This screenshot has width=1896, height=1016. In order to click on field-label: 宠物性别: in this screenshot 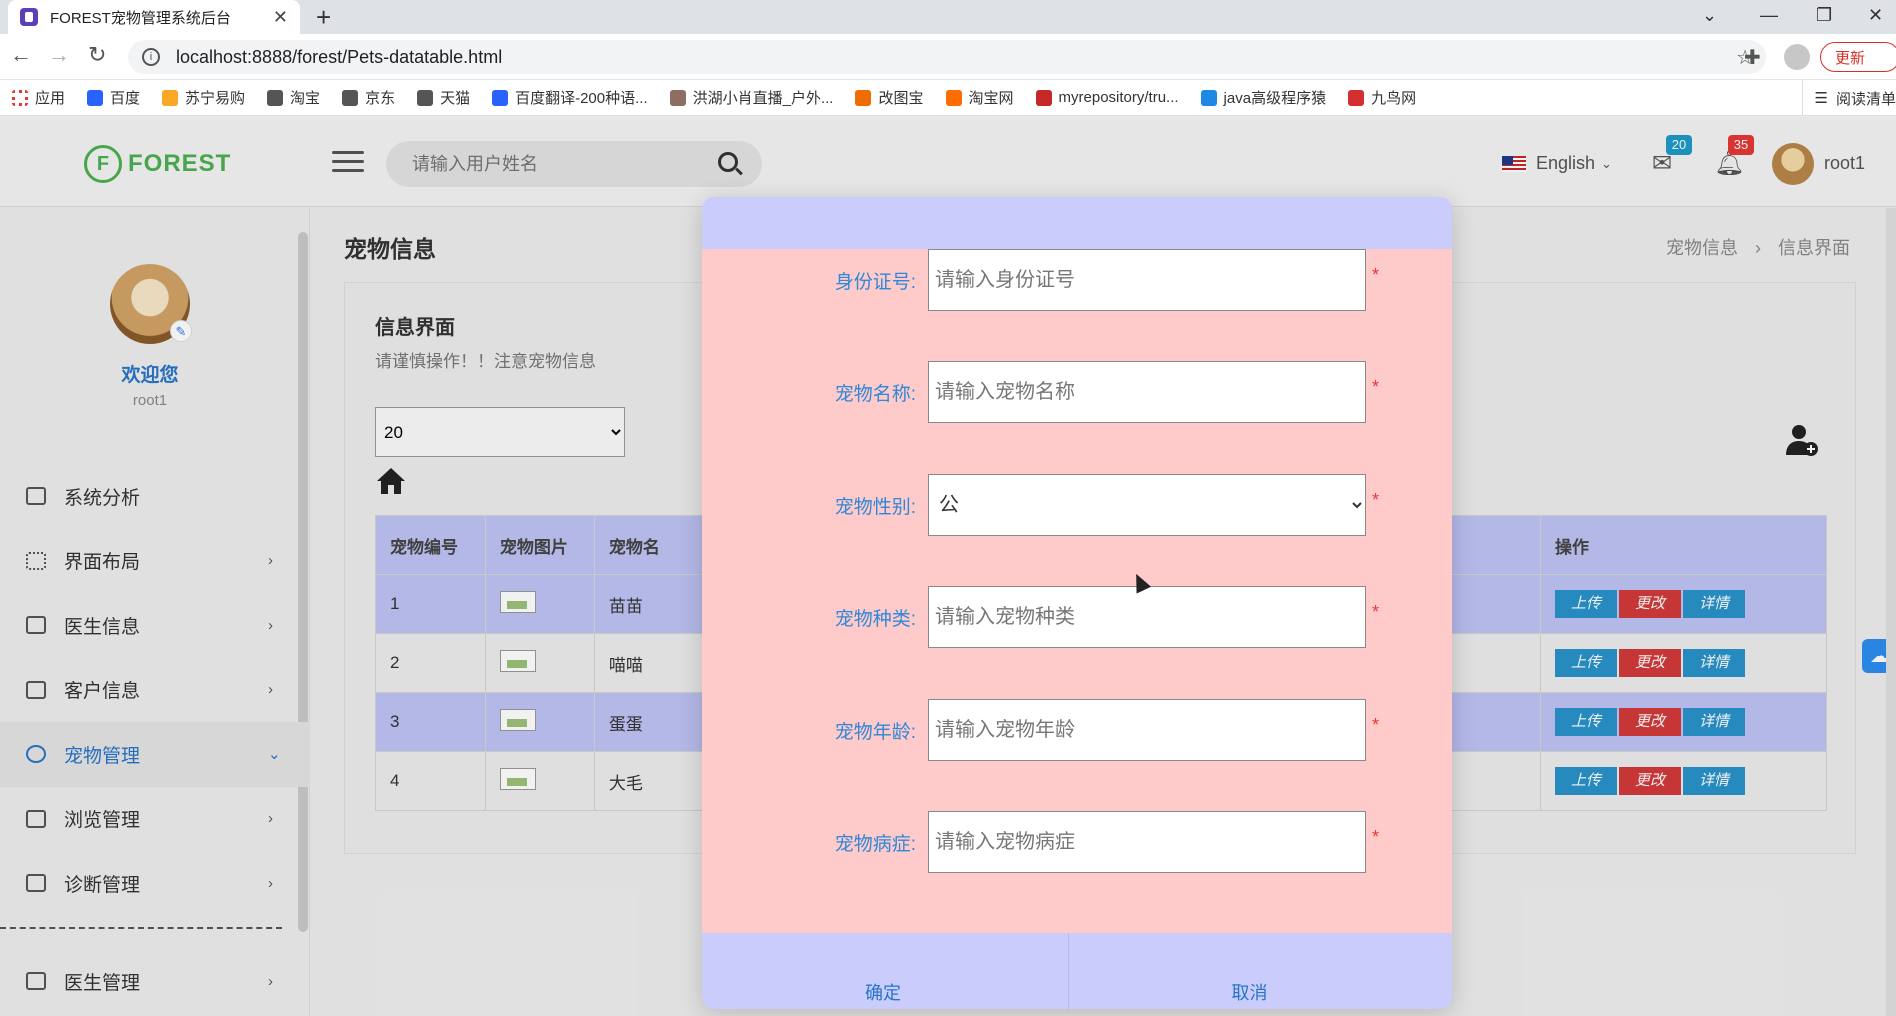, I will do `click(875, 507)`.